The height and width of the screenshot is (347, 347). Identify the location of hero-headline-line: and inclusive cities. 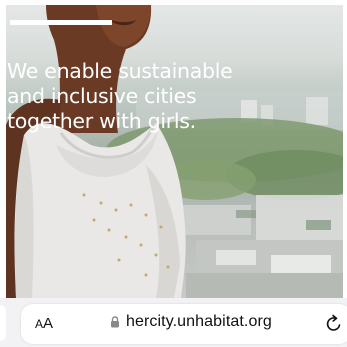
(102, 96).